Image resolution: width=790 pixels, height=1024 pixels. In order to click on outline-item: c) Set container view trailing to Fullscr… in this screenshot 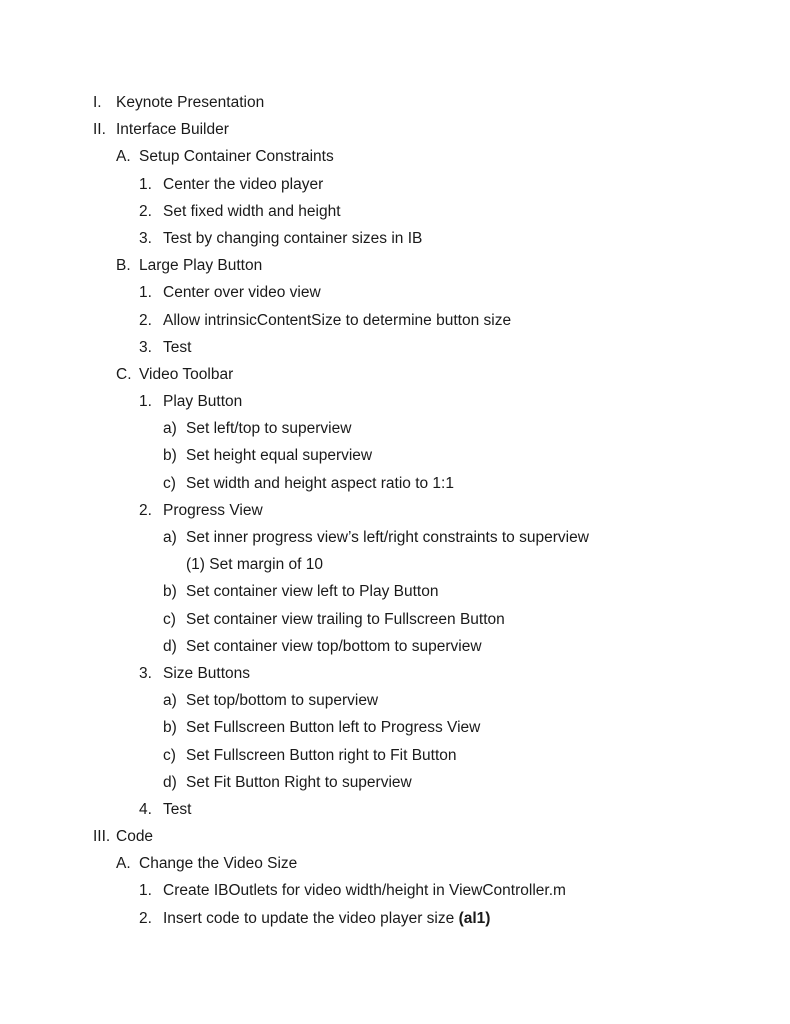, I will do `click(395, 623)`.